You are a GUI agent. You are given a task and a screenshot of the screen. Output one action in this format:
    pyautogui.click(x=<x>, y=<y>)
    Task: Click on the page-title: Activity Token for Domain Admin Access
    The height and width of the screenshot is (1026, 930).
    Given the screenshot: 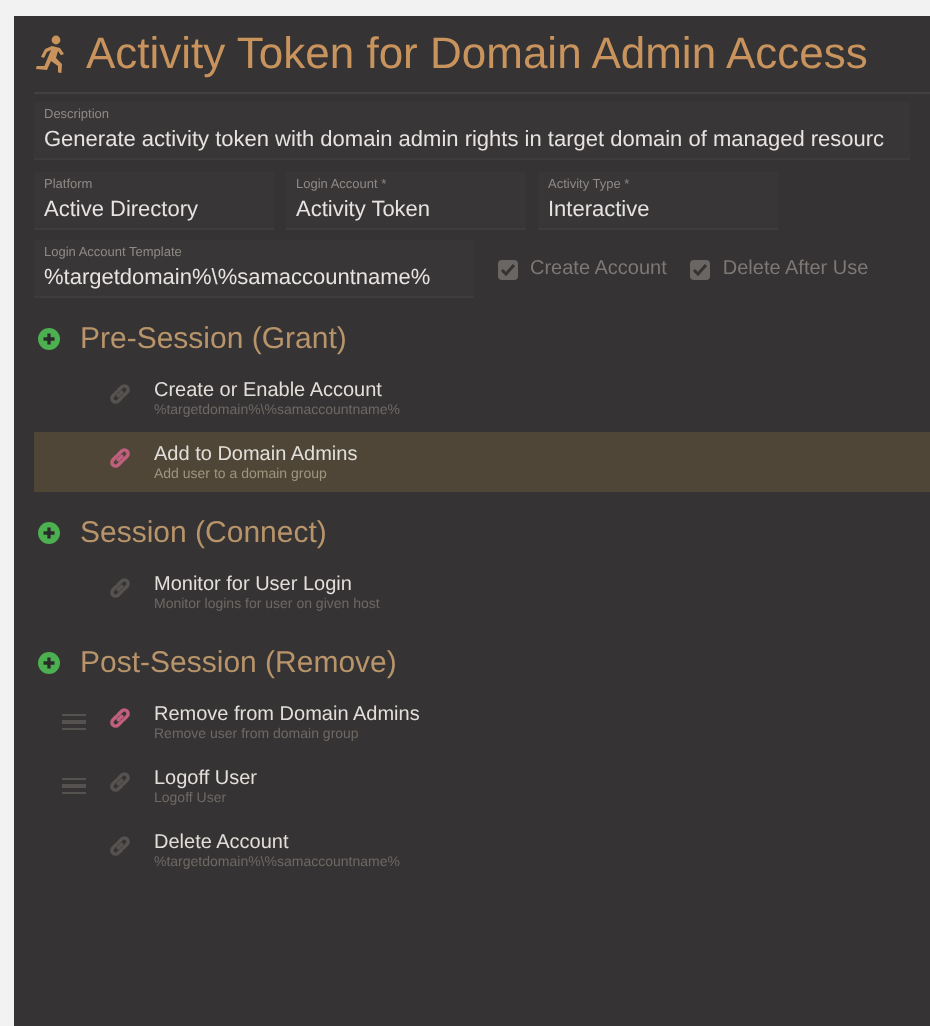 What is the action you would take?
    pyautogui.click(x=477, y=54)
    